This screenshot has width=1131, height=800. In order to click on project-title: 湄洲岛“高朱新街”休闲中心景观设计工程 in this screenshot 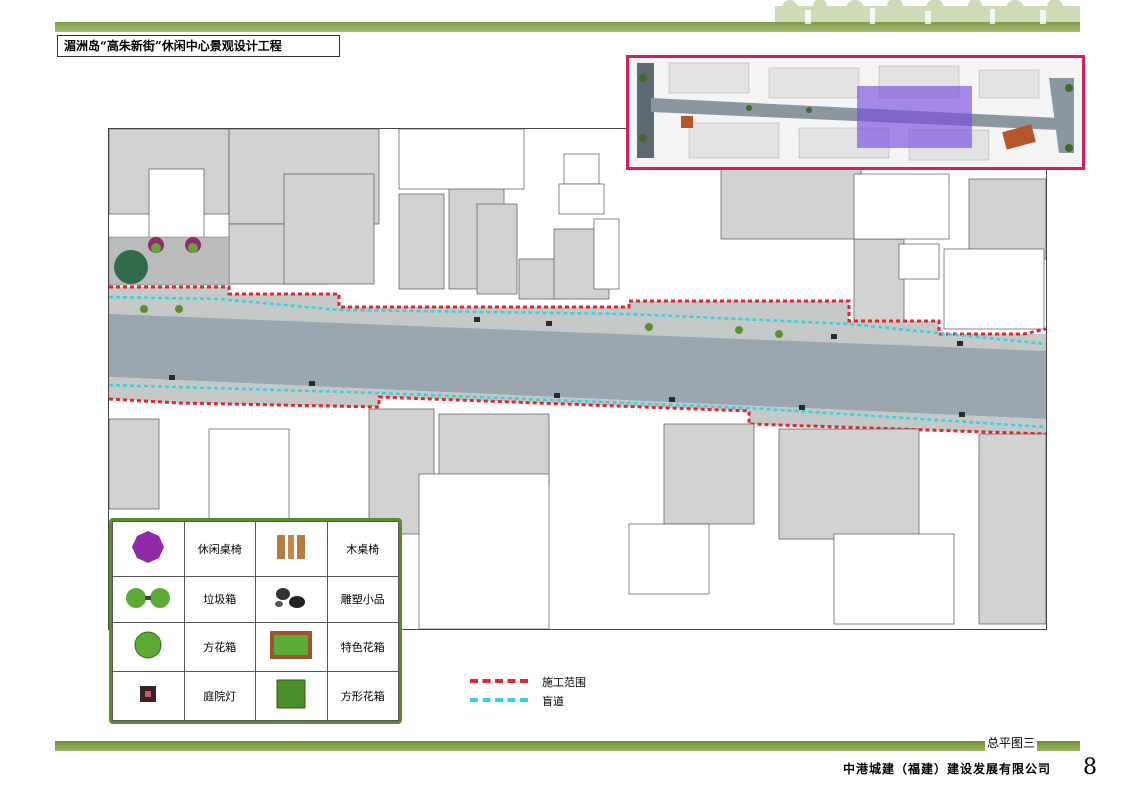, I will do `click(198, 46)`.